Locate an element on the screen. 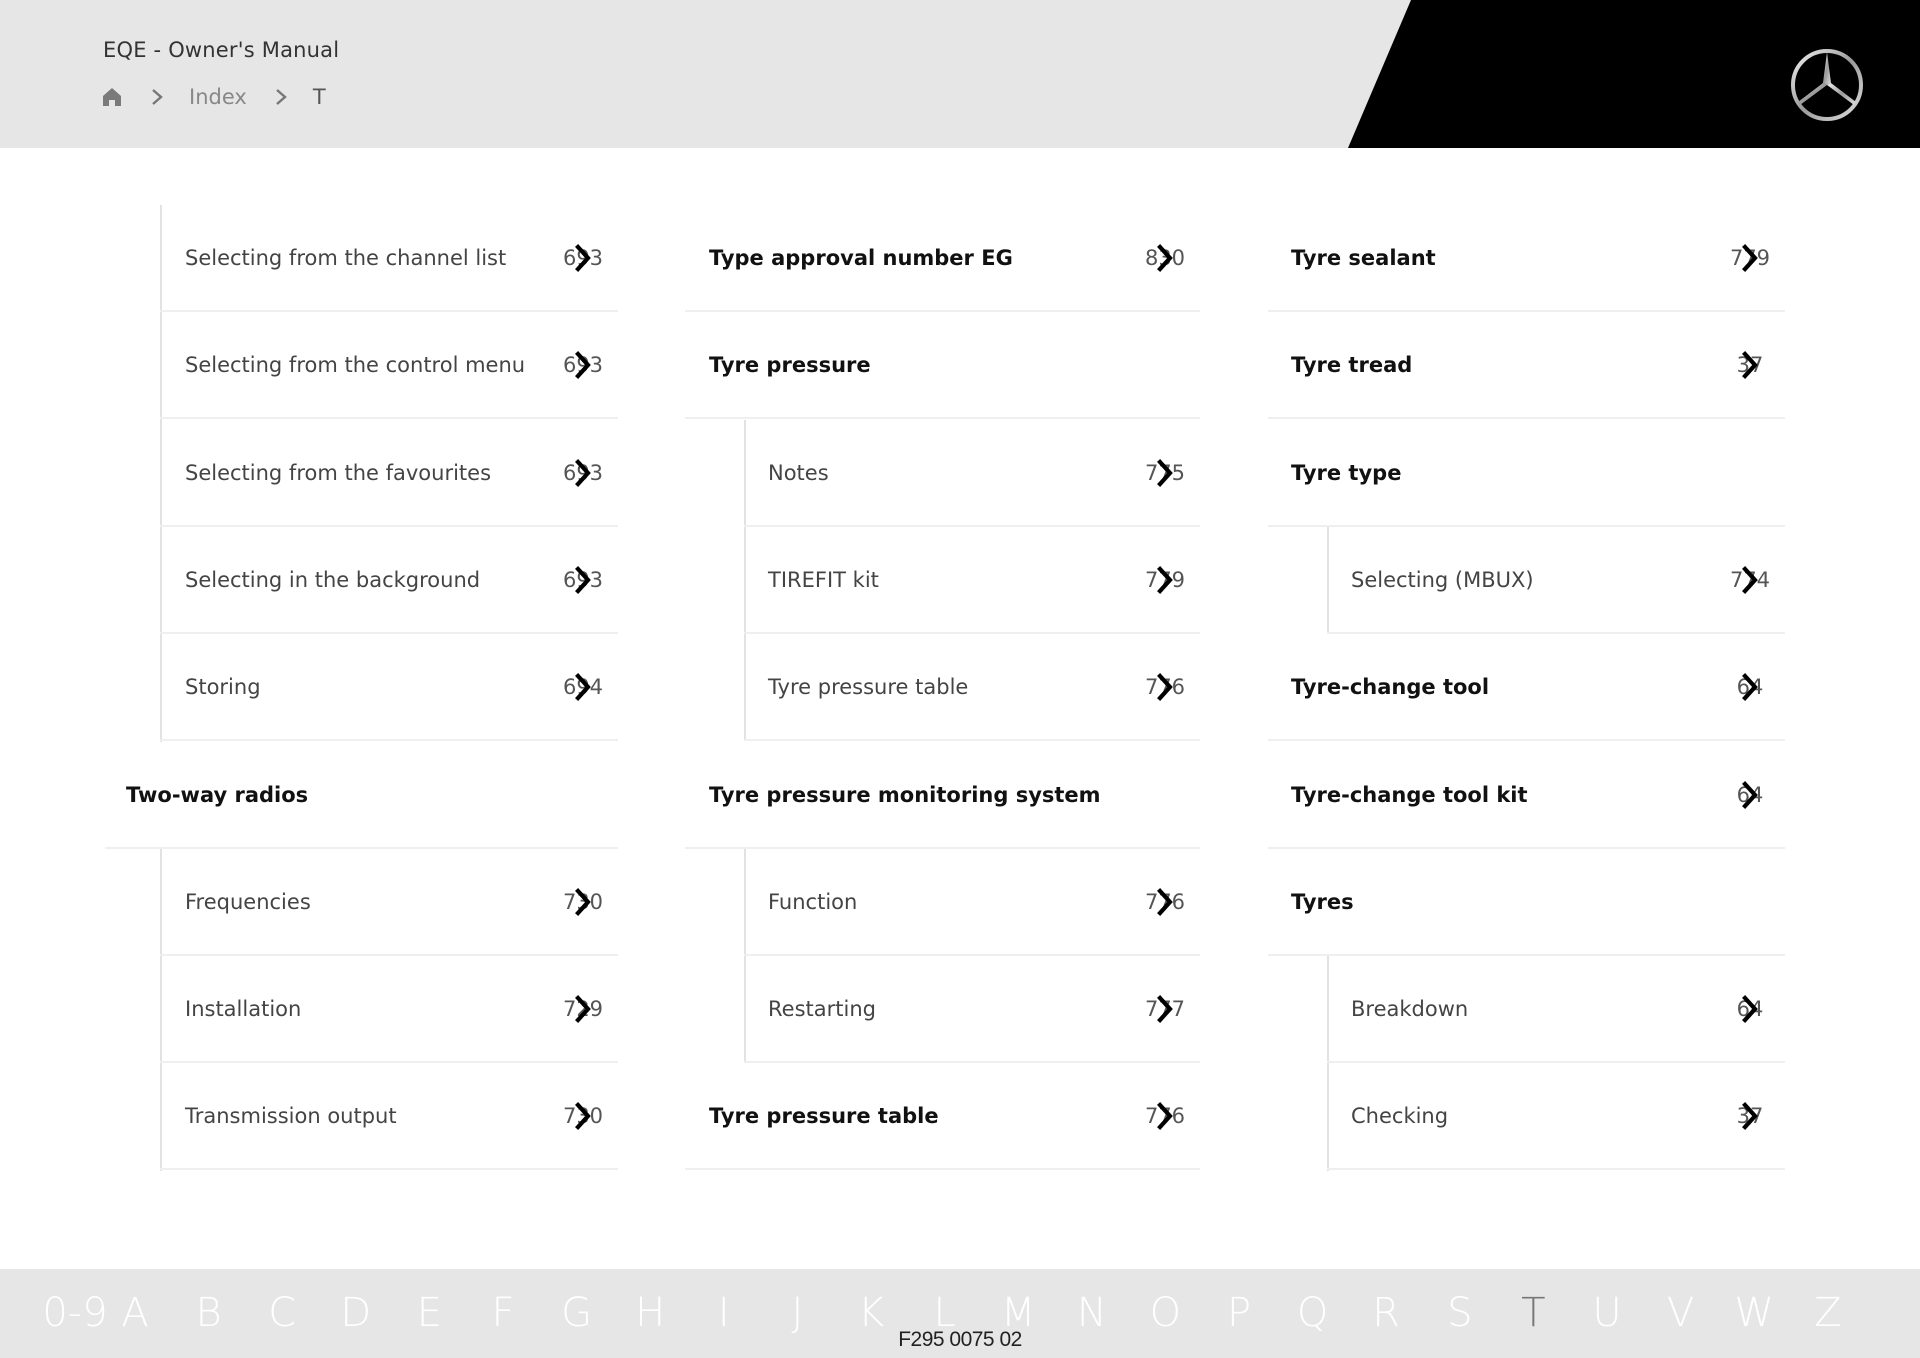 This screenshot has height=1358, width=1920. index-subentry: Frequencies 730 is located at coordinates (960, 902).